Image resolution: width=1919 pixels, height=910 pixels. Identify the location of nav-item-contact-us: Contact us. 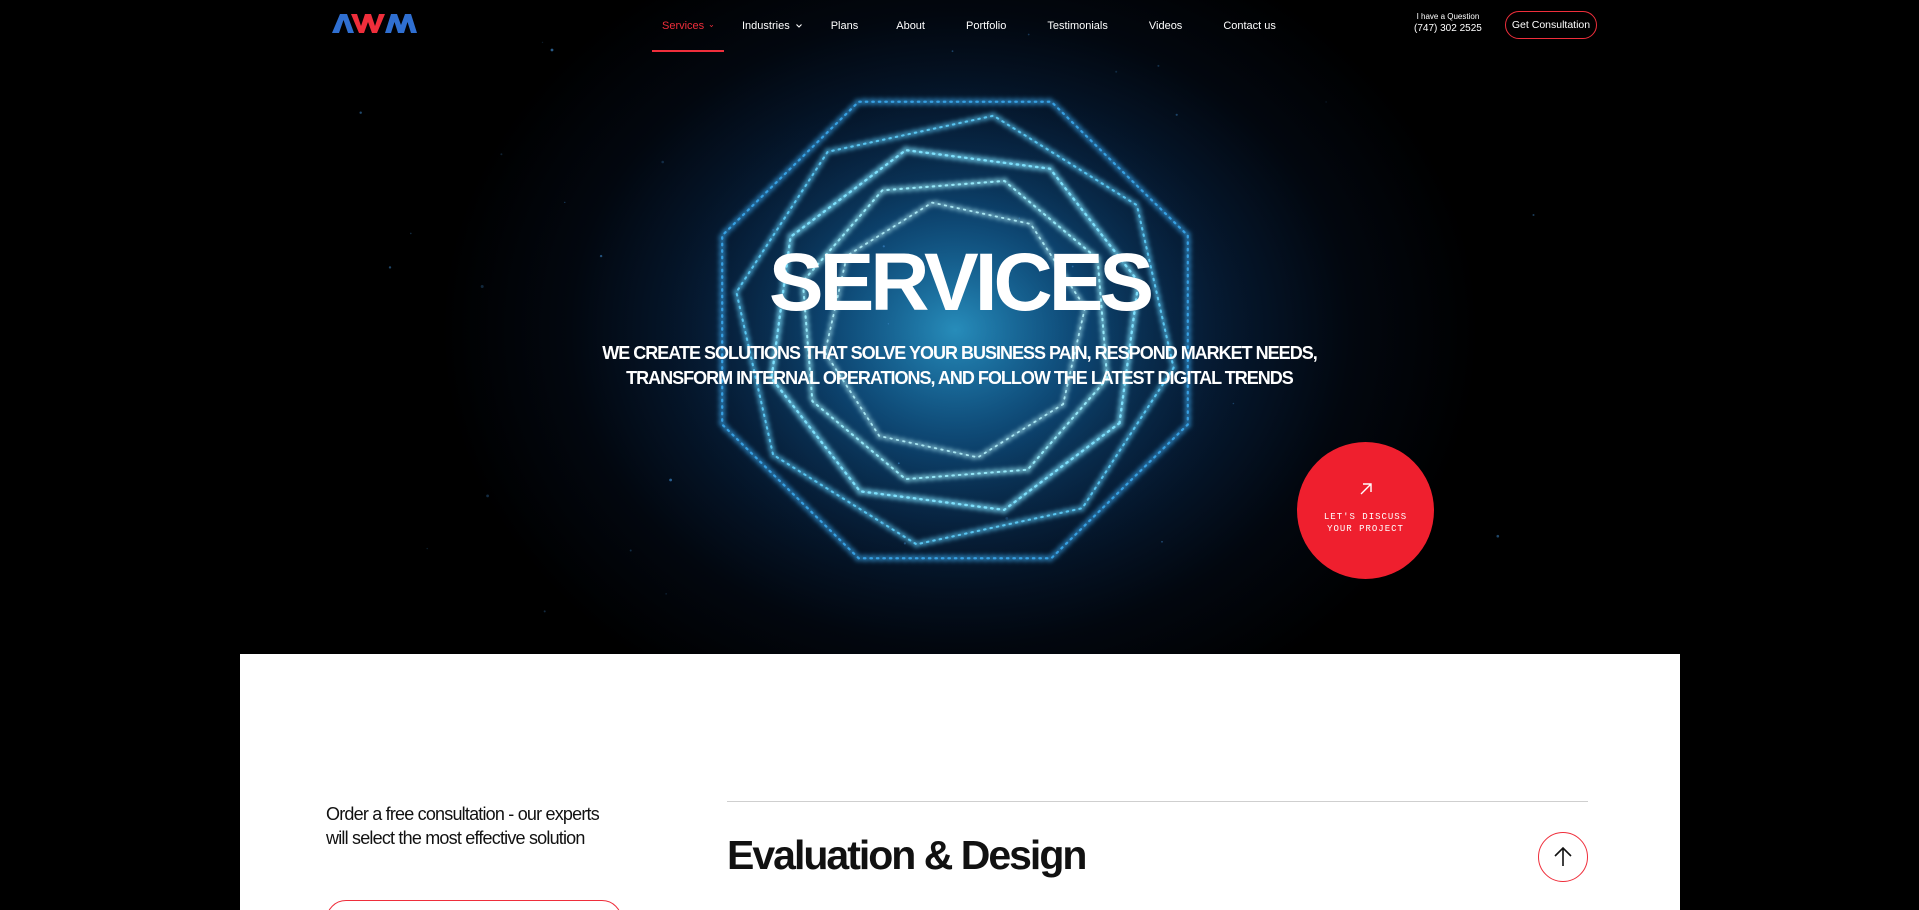
(1249, 26).